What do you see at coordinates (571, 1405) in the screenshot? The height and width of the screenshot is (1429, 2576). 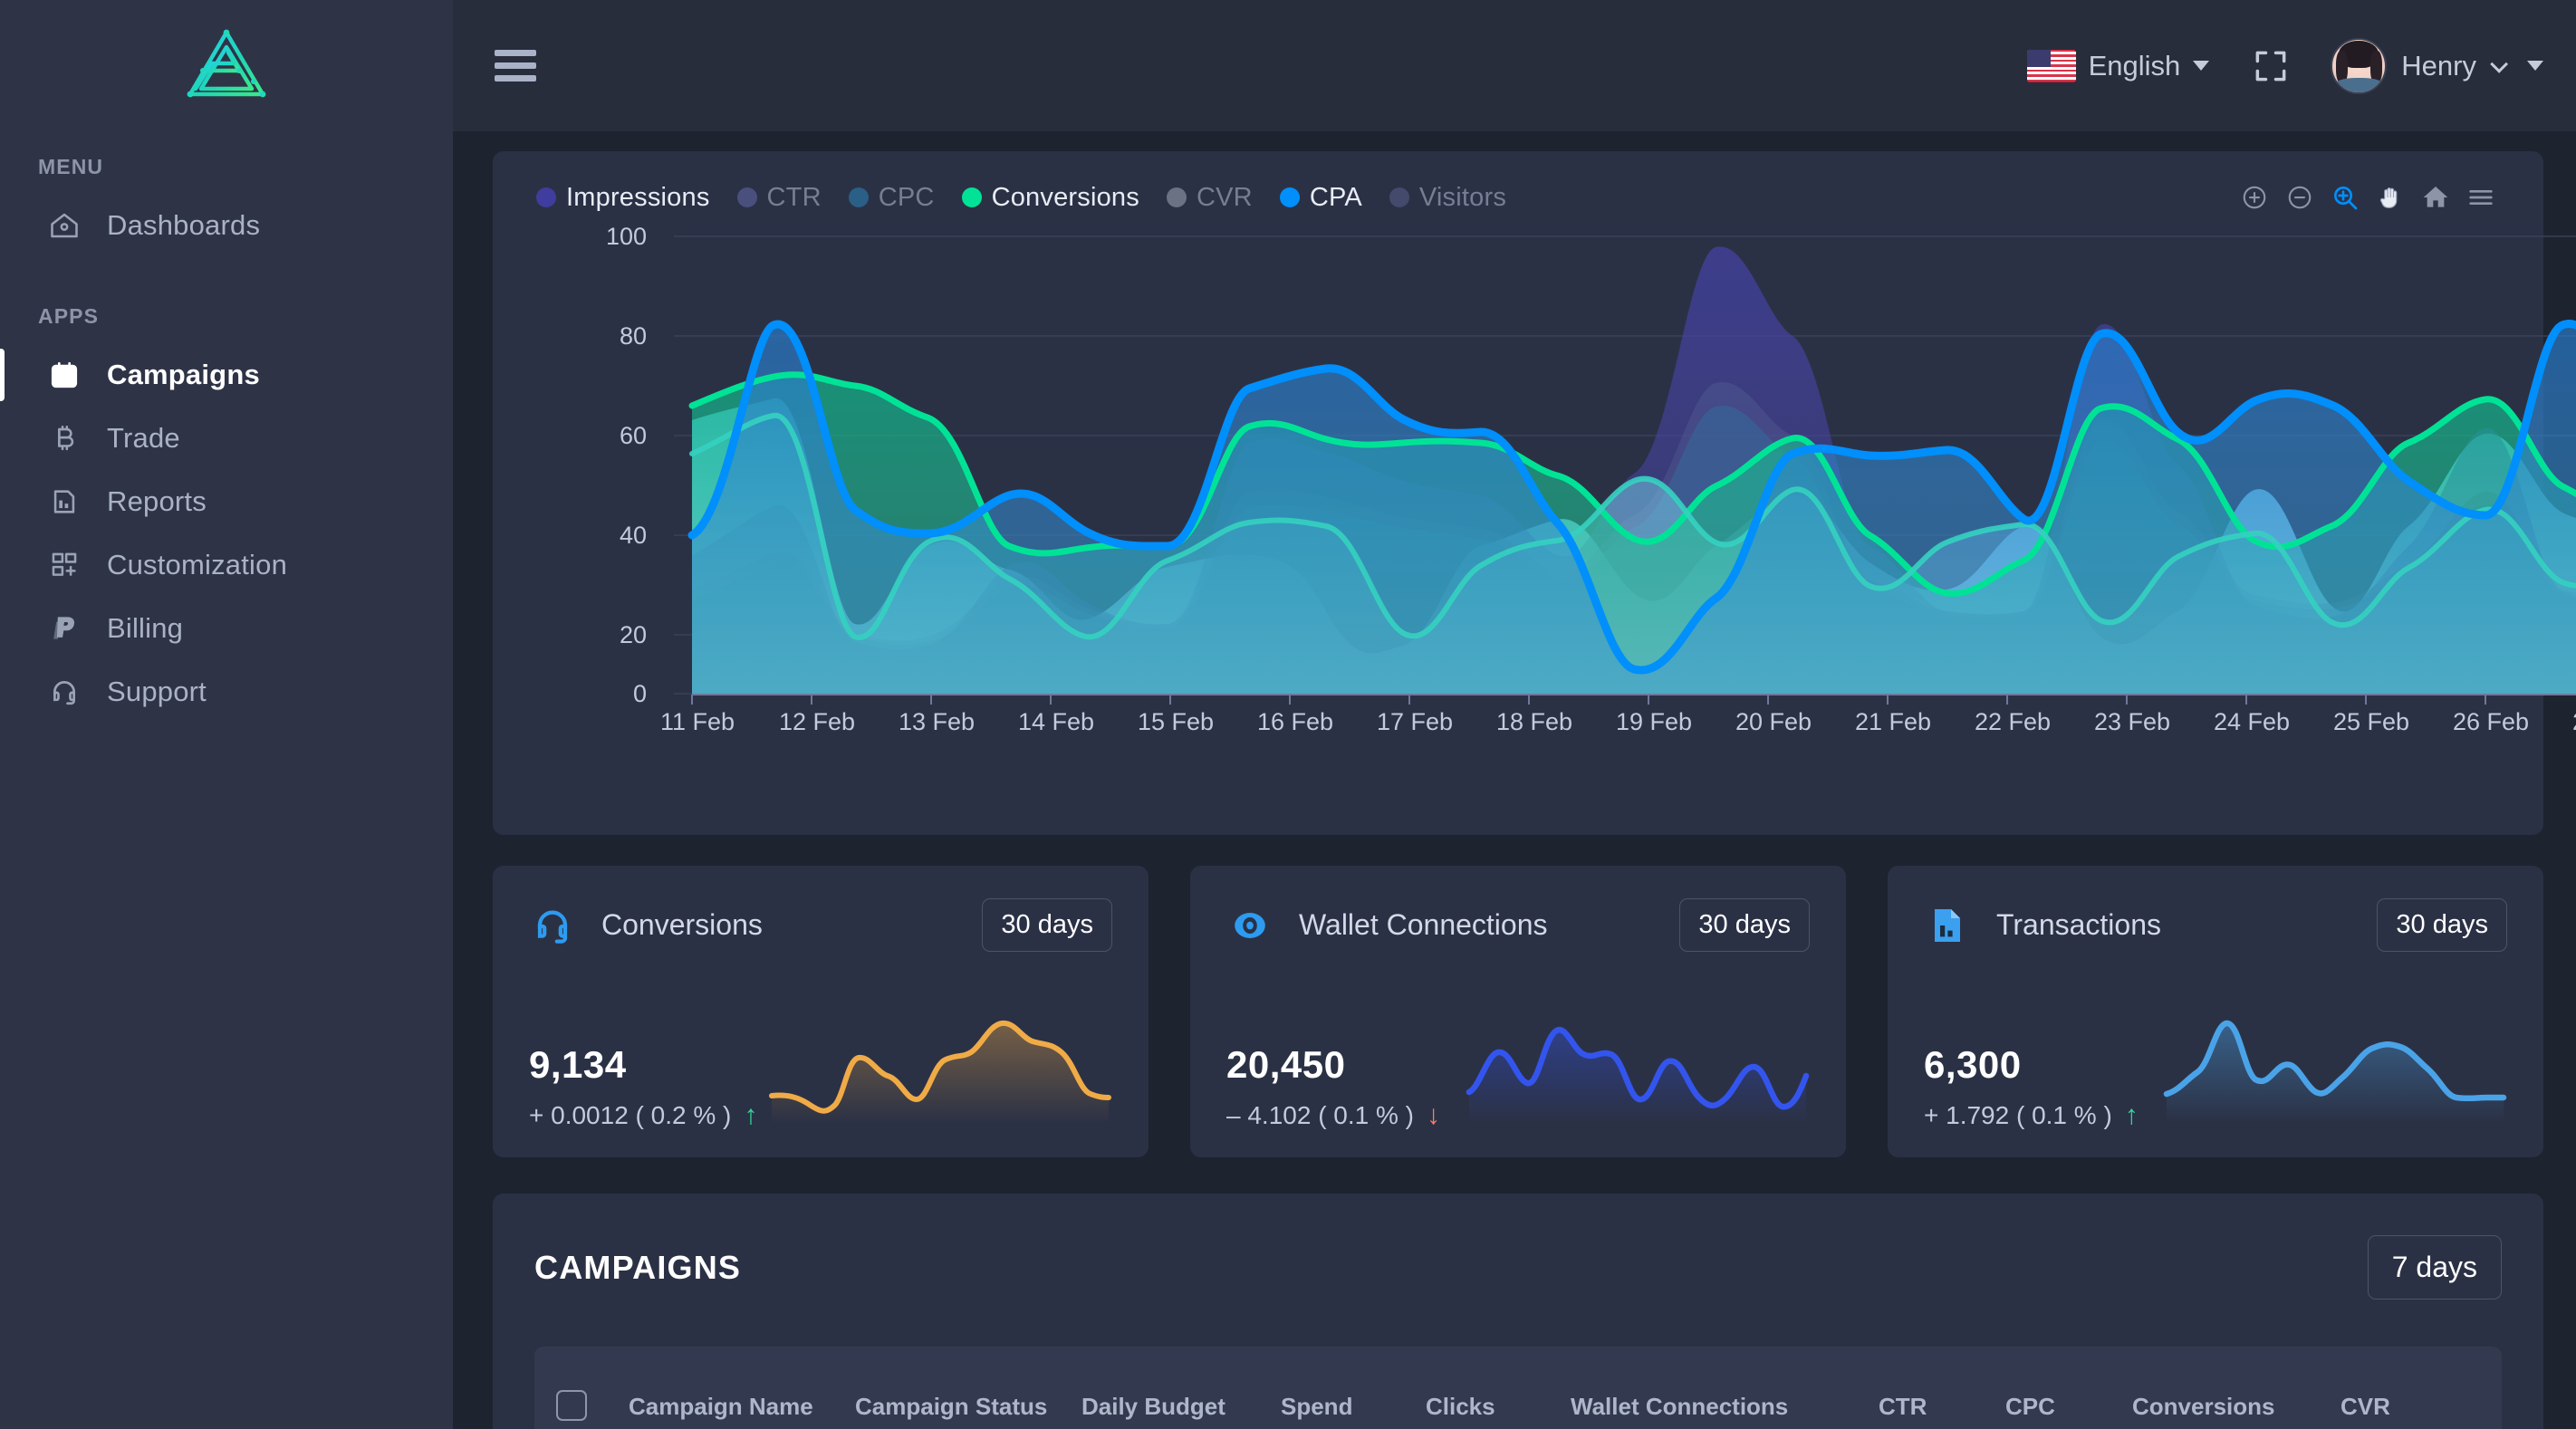 I see `select-all-checkbox` at bounding box center [571, 1405].